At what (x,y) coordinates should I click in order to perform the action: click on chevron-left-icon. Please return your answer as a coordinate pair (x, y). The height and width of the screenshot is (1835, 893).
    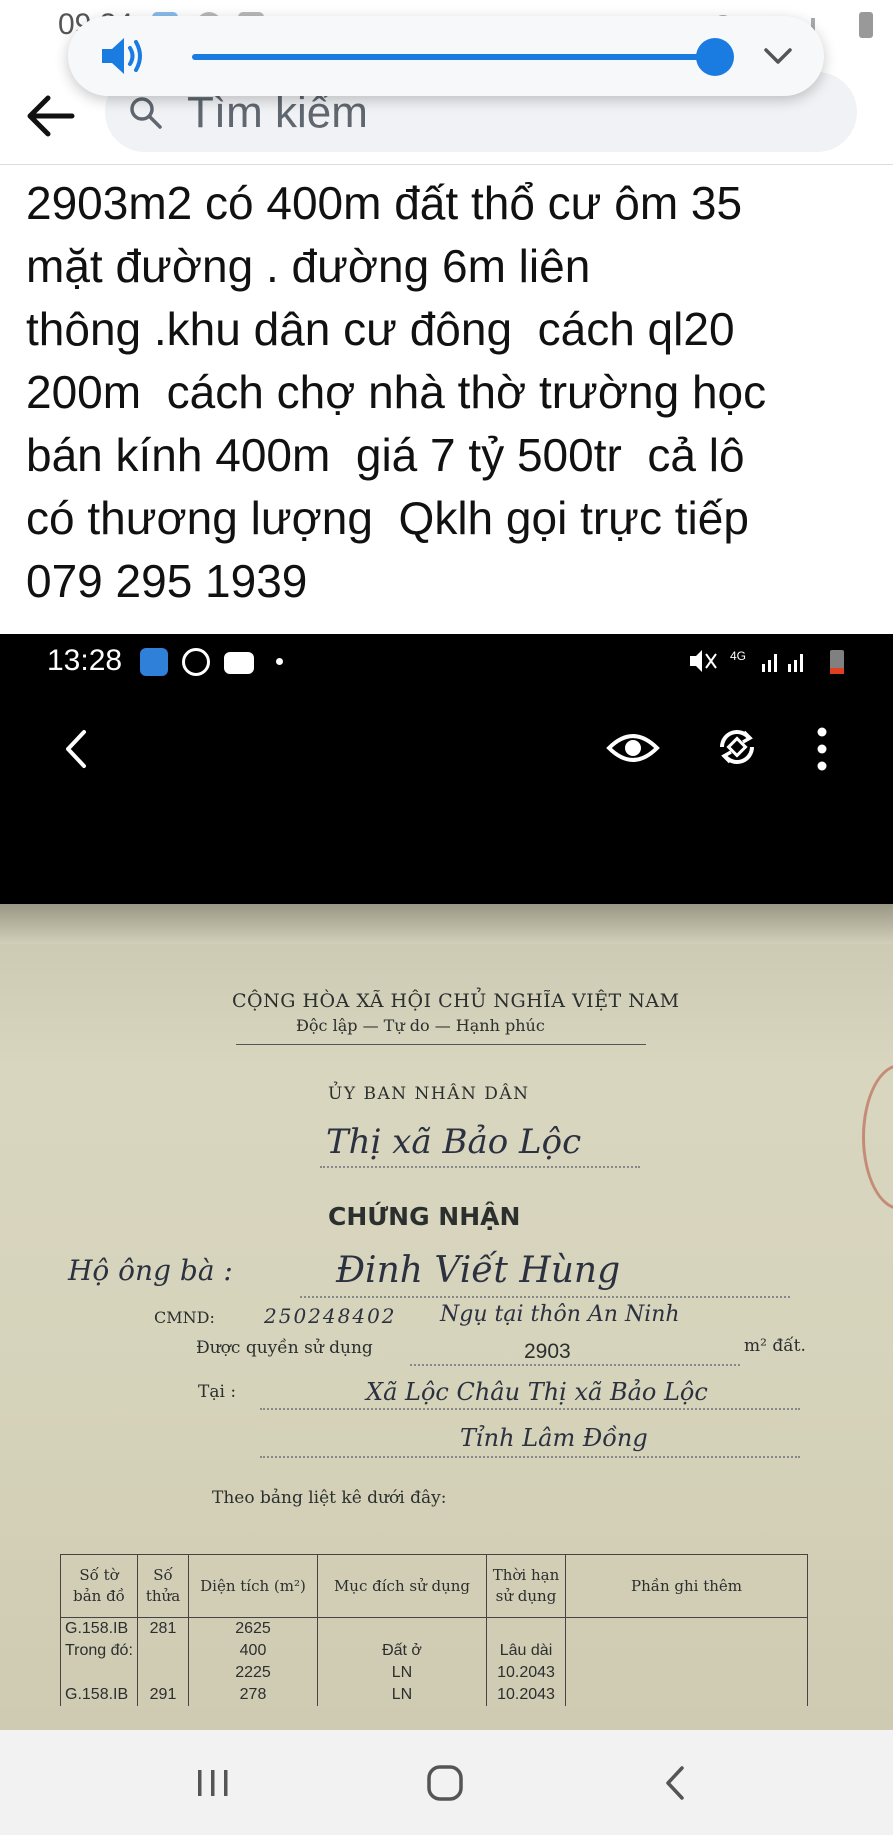
    Looking at the image, I should click on (677, 1783).